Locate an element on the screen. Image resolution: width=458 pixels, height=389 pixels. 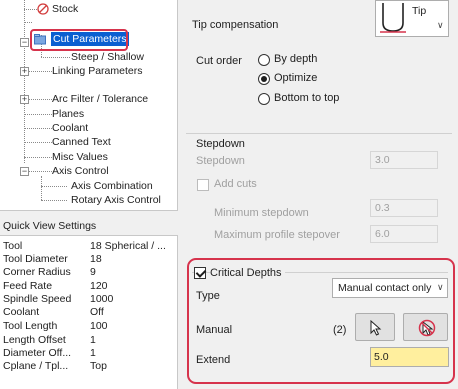
cut-order-label: Cut order is located at coordinates (219, 61).